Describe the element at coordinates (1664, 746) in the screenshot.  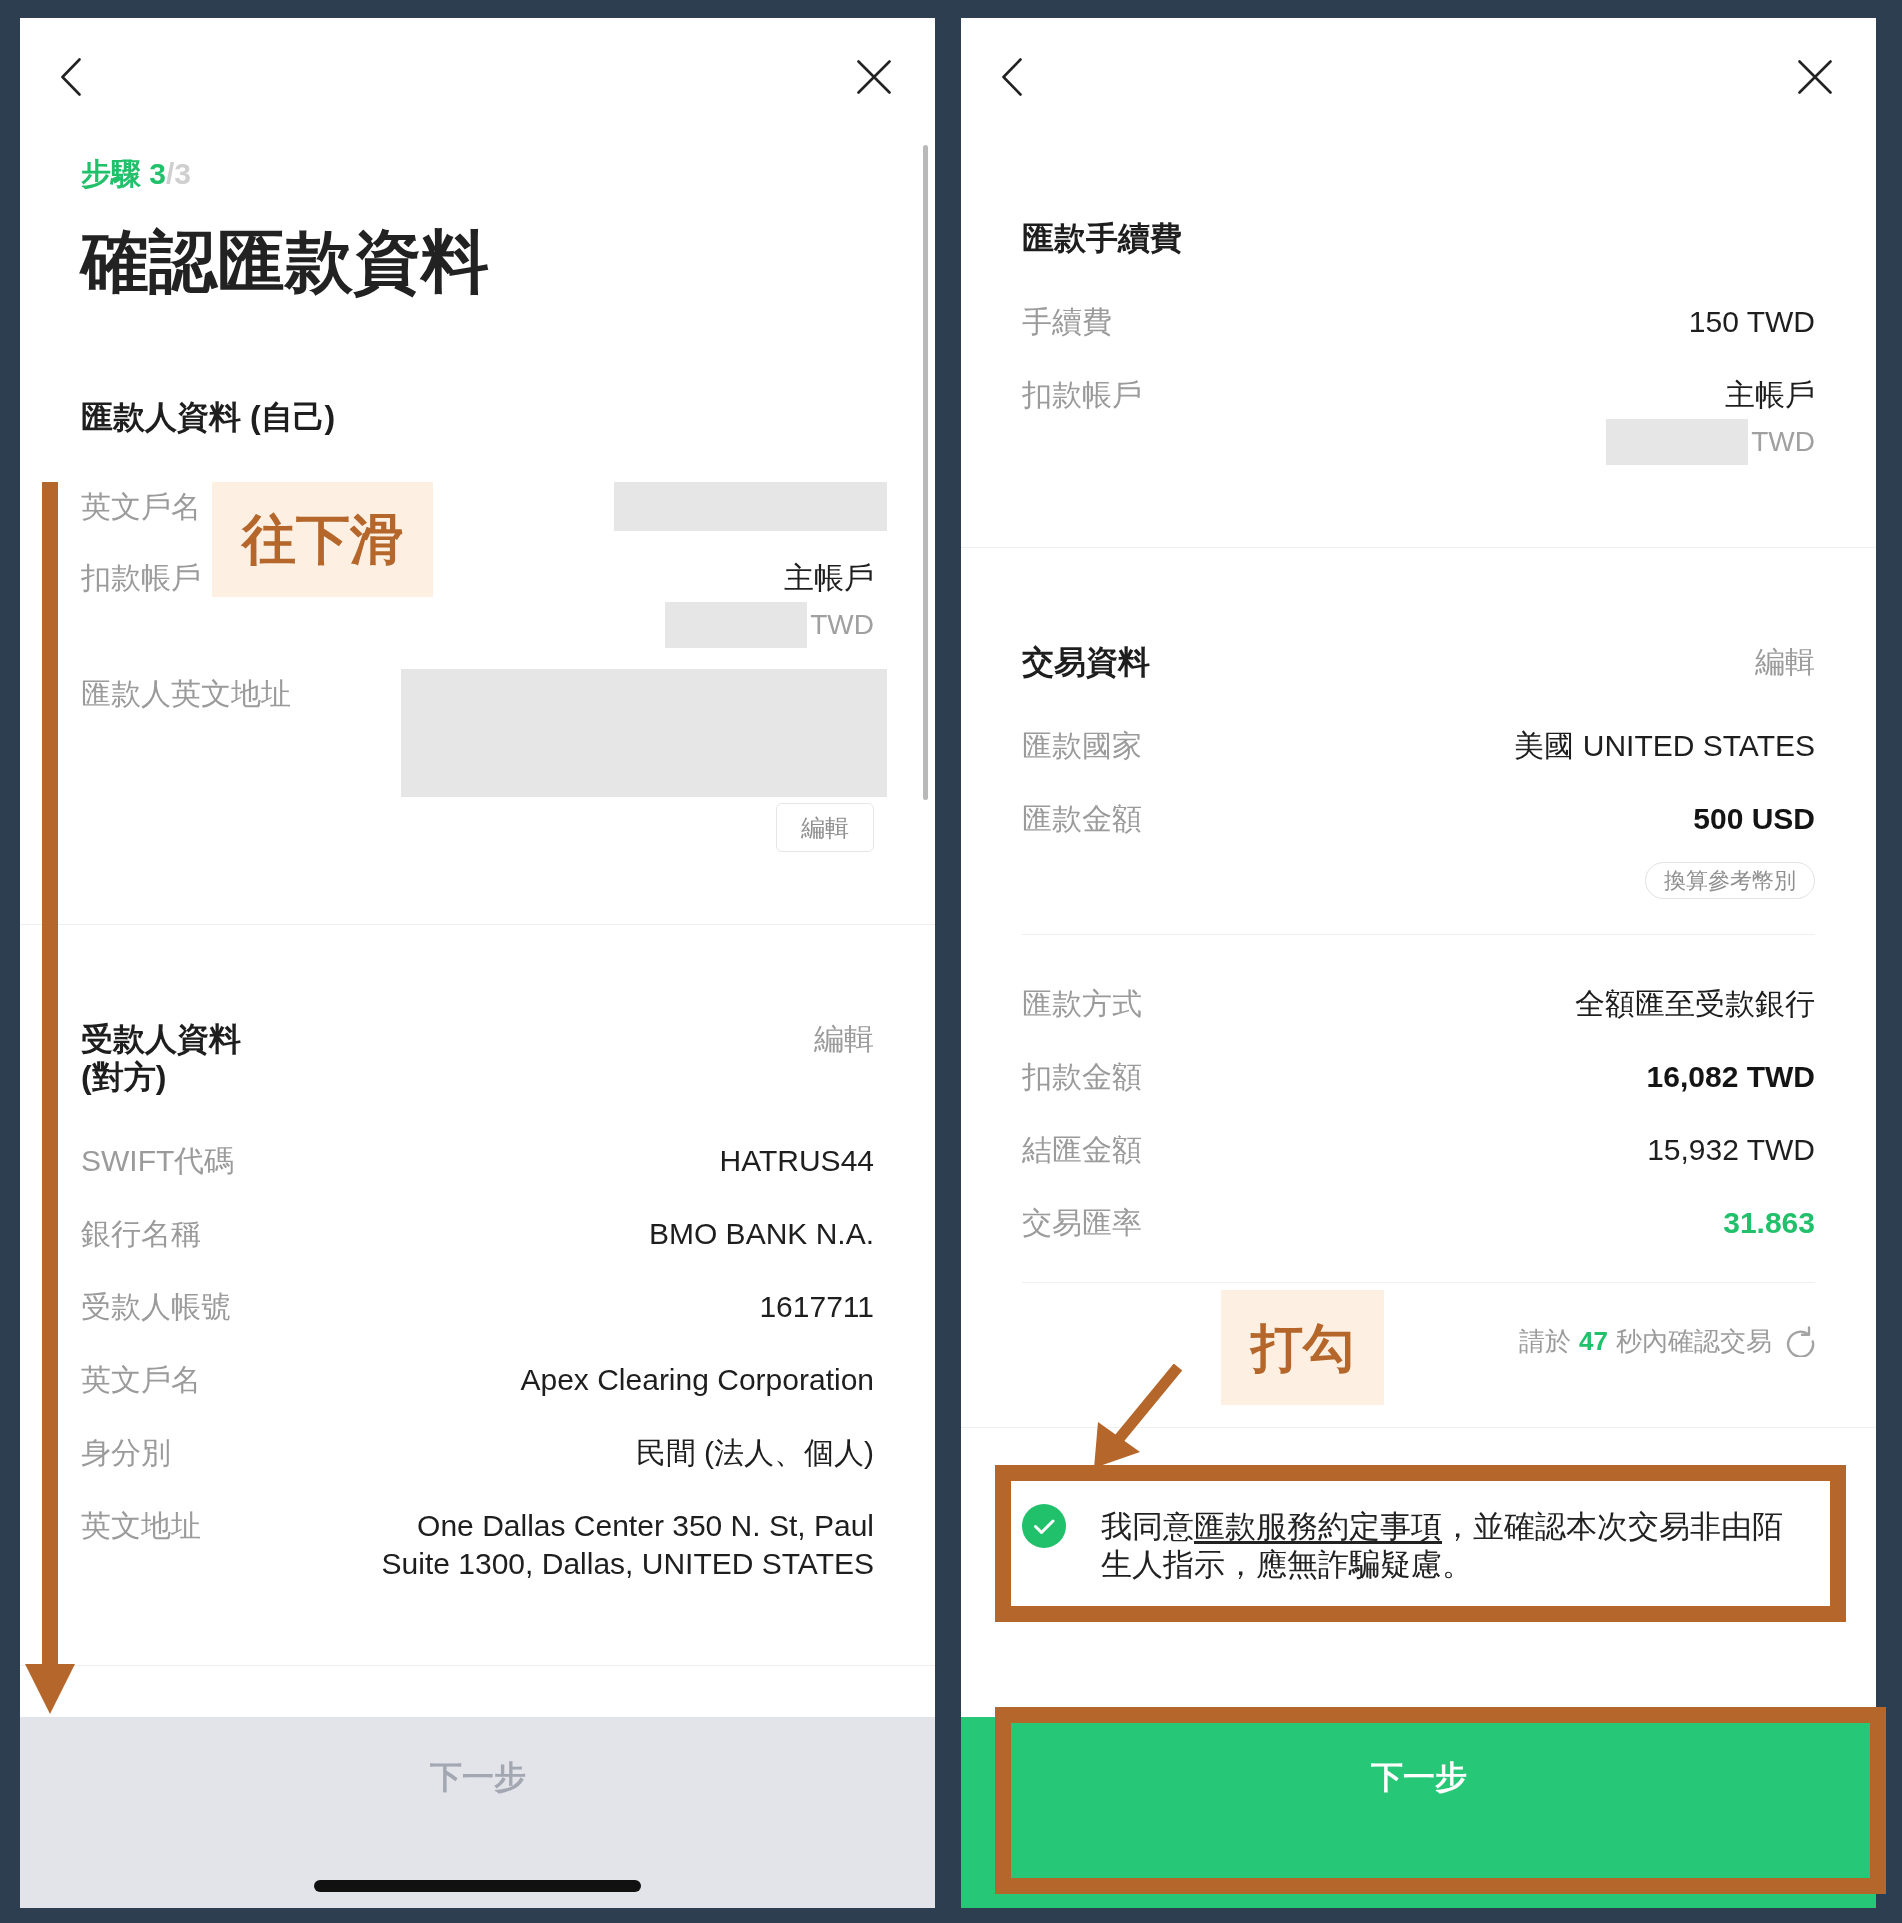
I see `field-value: 美國 UNITED STATES` at that location.